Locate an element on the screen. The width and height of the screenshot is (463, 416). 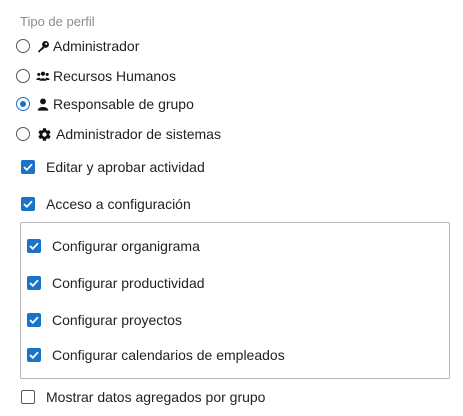
checkbox-acceso-configuracion: Acceso a configuración is located at coordinates (106, 204).